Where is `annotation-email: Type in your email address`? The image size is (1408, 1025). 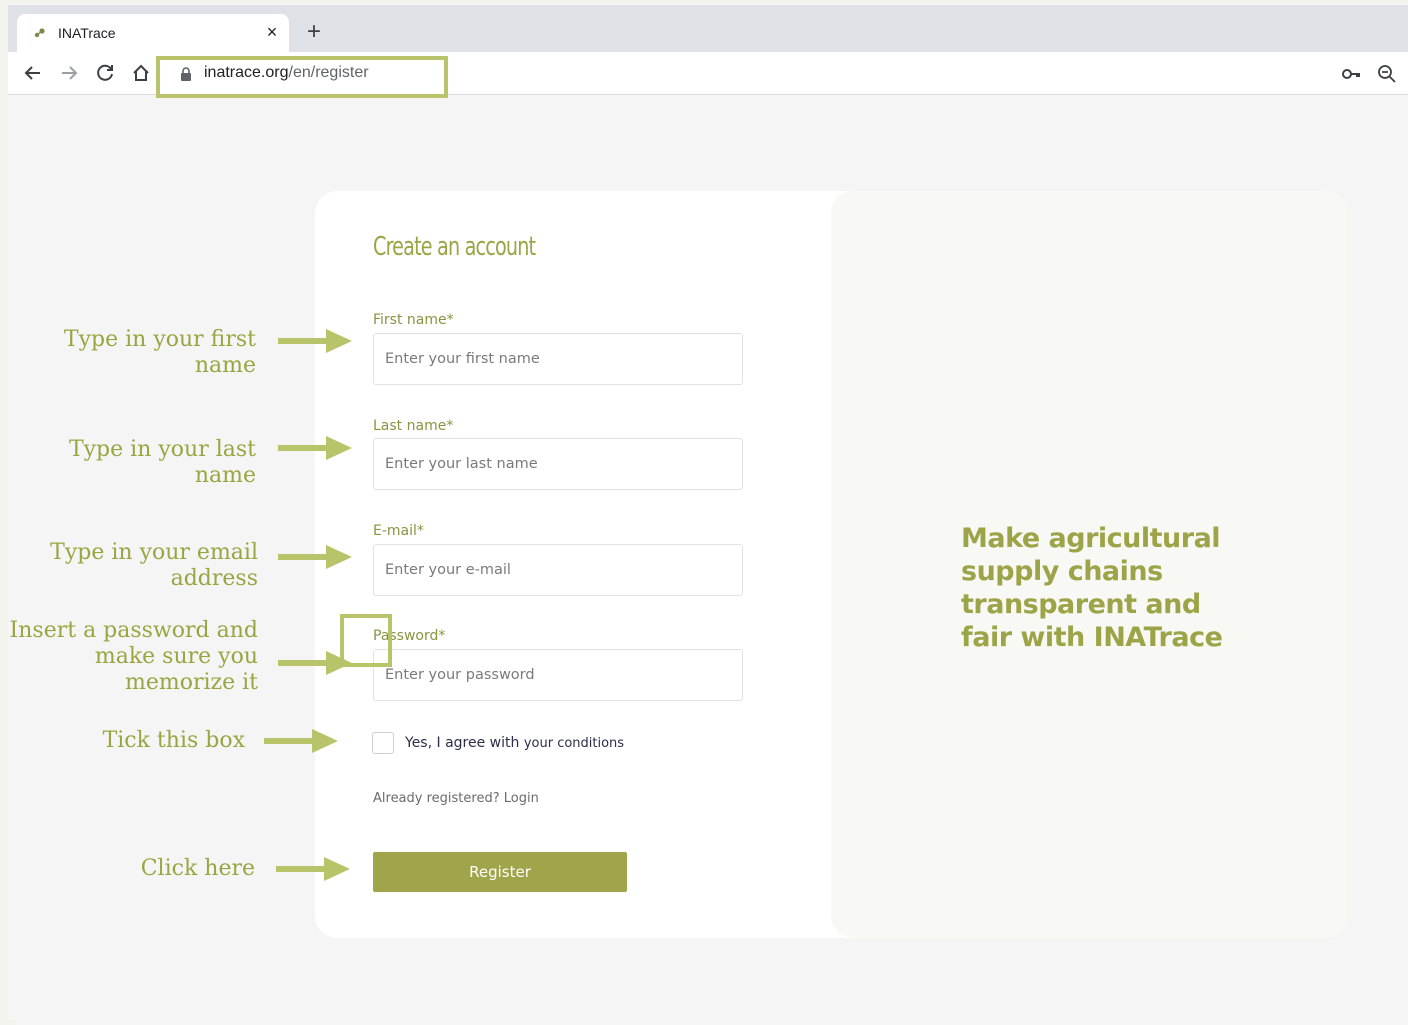
annotation-email: Type in your email address is located at coordinates (154, 565).